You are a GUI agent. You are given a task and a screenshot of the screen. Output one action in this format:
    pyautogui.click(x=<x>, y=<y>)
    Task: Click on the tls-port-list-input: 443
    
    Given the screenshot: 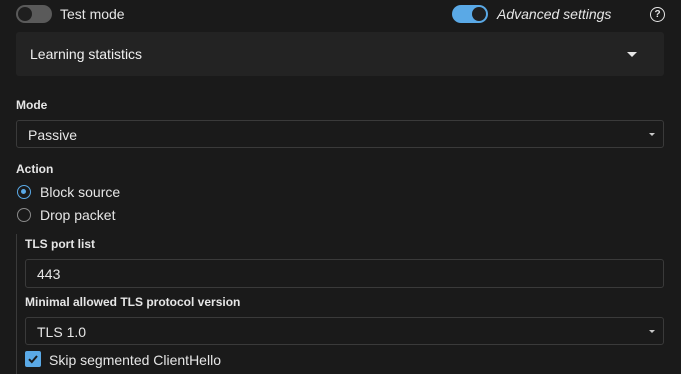 What is the action you would take?
    pyautogui.click(x=344, y=273)
    